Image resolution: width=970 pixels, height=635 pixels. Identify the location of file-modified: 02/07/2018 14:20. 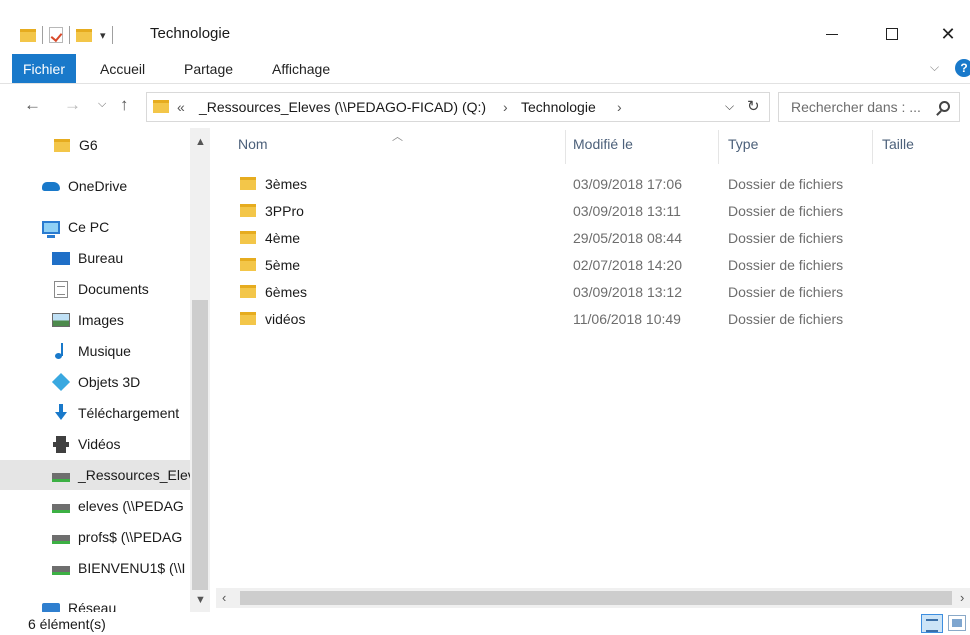
(627, 265).